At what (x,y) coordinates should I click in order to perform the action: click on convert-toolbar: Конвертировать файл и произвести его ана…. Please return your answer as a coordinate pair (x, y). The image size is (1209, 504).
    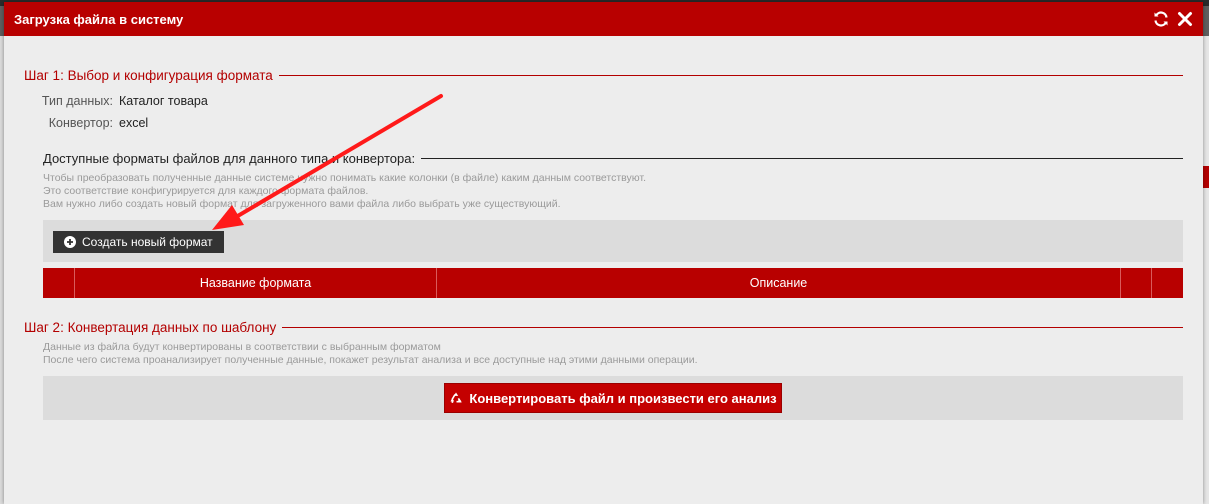
    Looking at the image, I should click on (613, 398).